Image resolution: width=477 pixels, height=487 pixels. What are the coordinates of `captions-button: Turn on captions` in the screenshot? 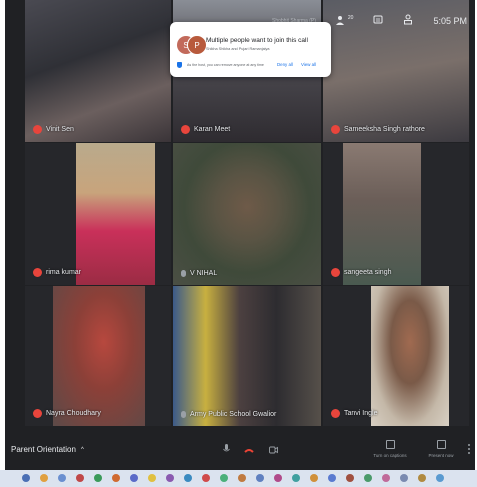 It's located at (390, 449).